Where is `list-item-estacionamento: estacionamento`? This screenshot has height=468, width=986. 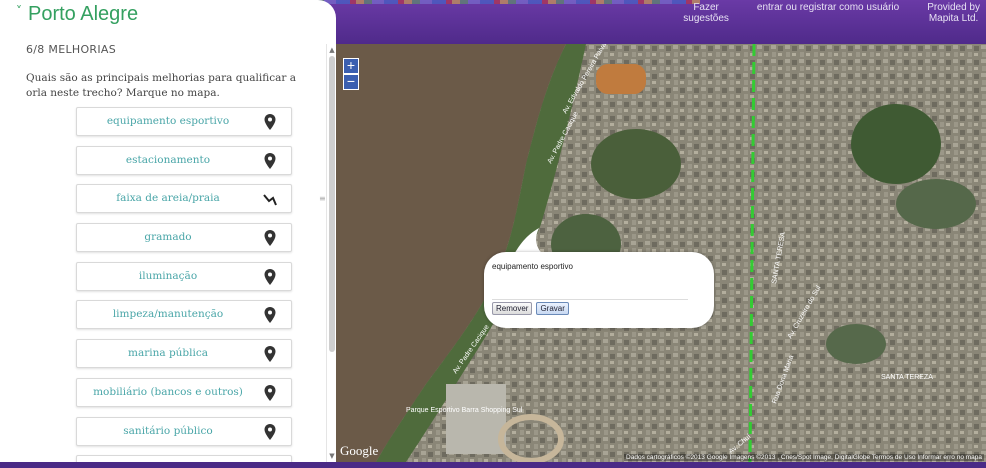 list-item-estacionamento: estacionamento is located at coordinates (184, 160).